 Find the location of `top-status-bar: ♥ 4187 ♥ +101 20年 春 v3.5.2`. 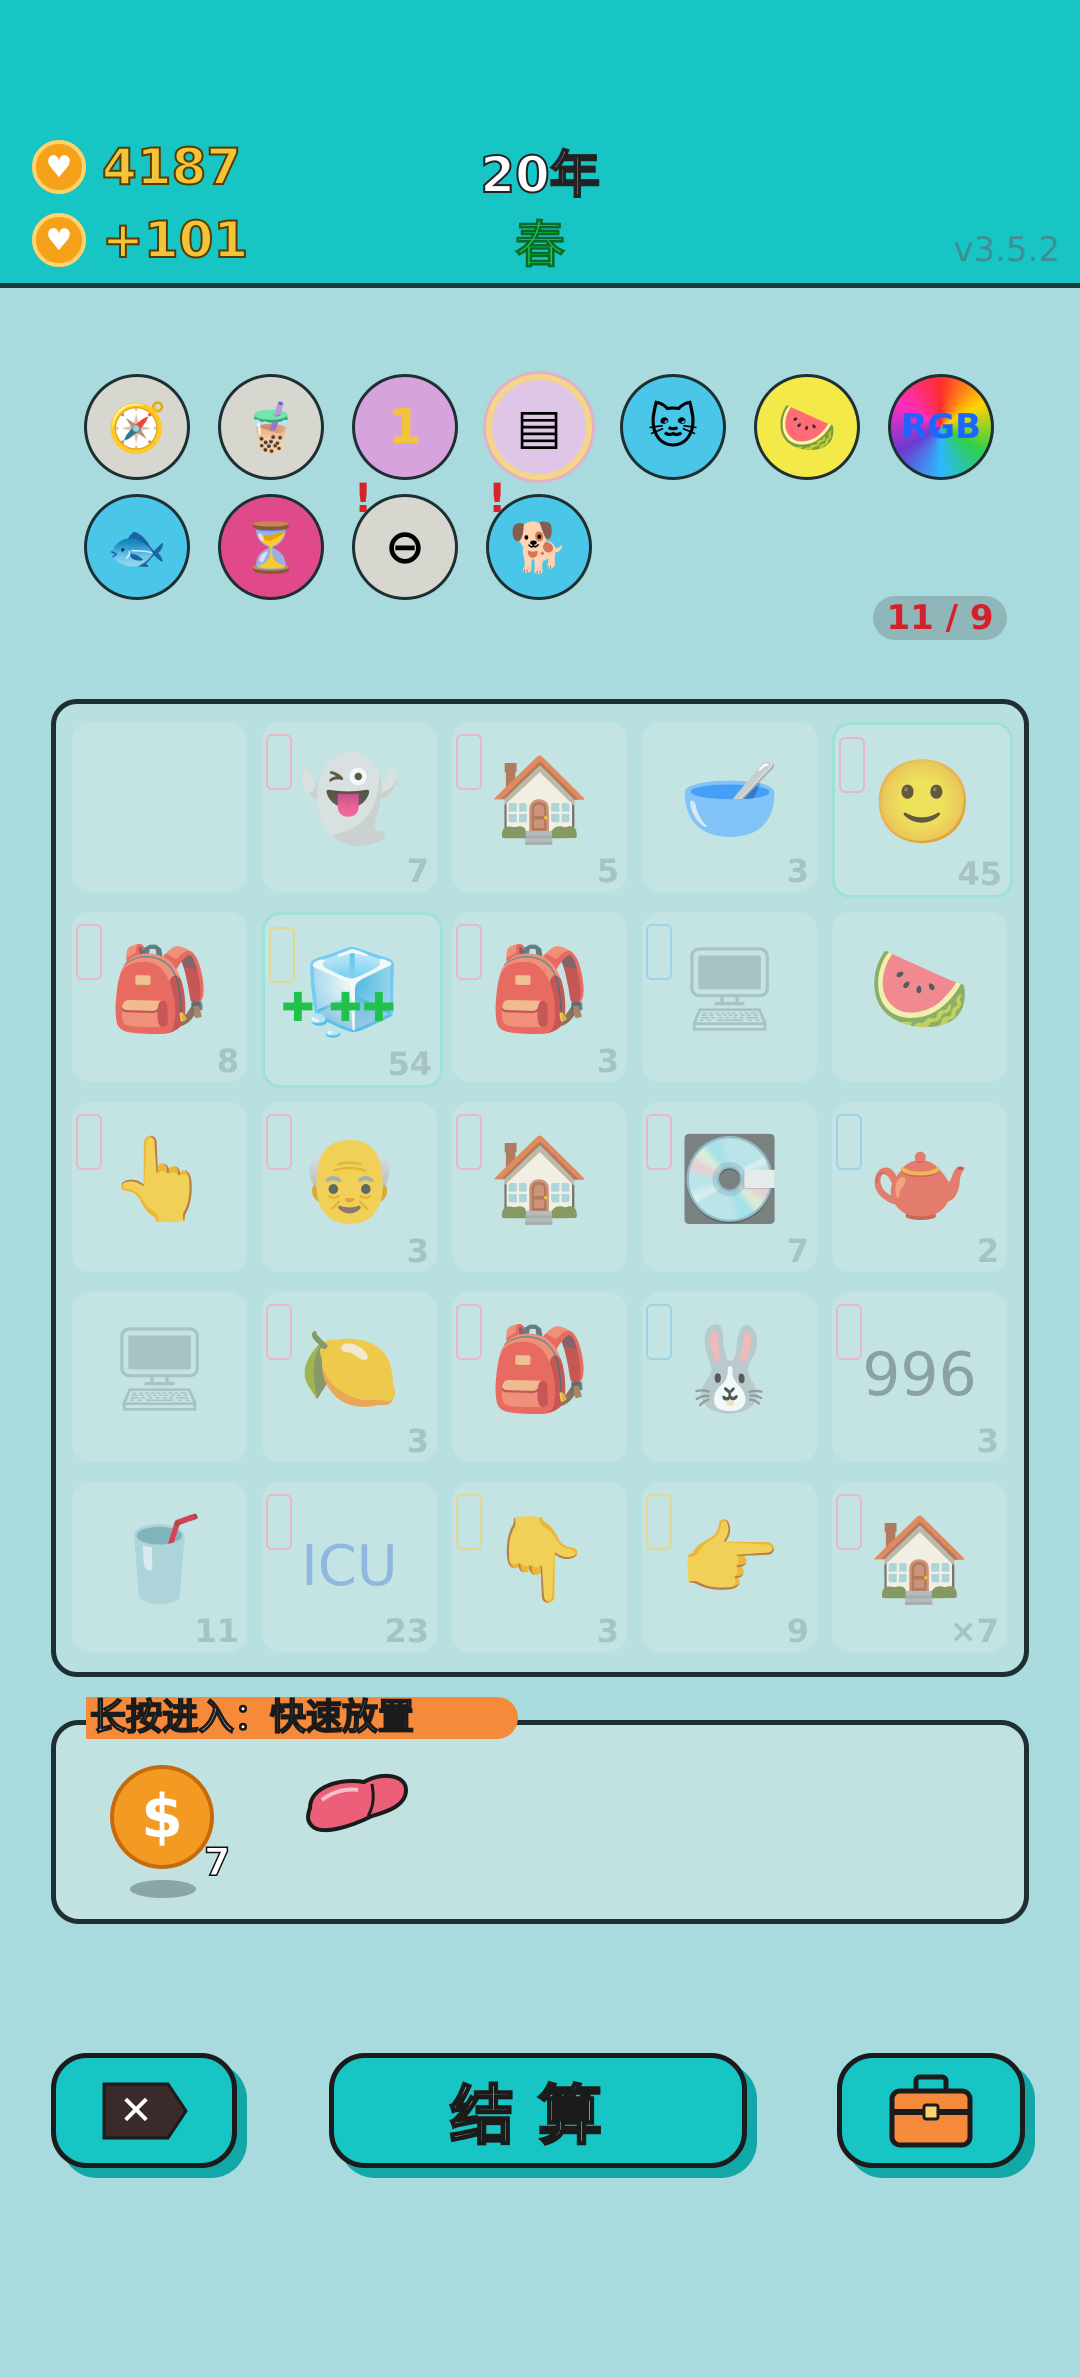

top-status-bar: ♥ 4187 ♥ +101 20年 春 v3.5.2 is located at coordinates (540, 144).